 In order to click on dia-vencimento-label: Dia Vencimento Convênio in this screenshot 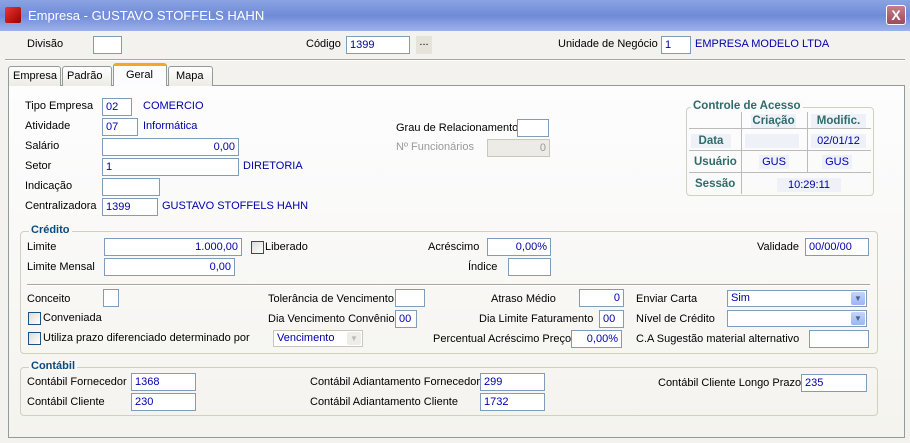, I will do `click(331, 319)`.